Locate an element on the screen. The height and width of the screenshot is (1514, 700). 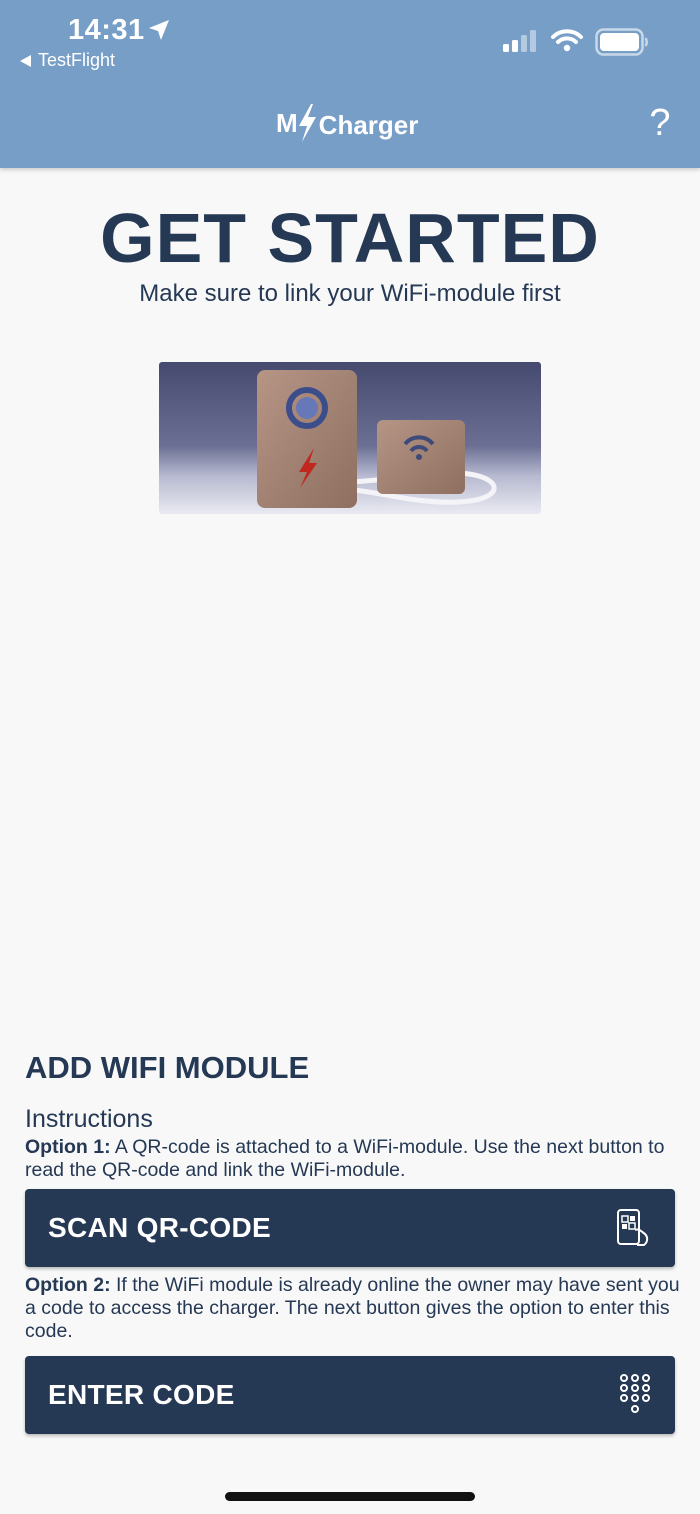
logo-text: Charger is located at coordinates (368, 124).